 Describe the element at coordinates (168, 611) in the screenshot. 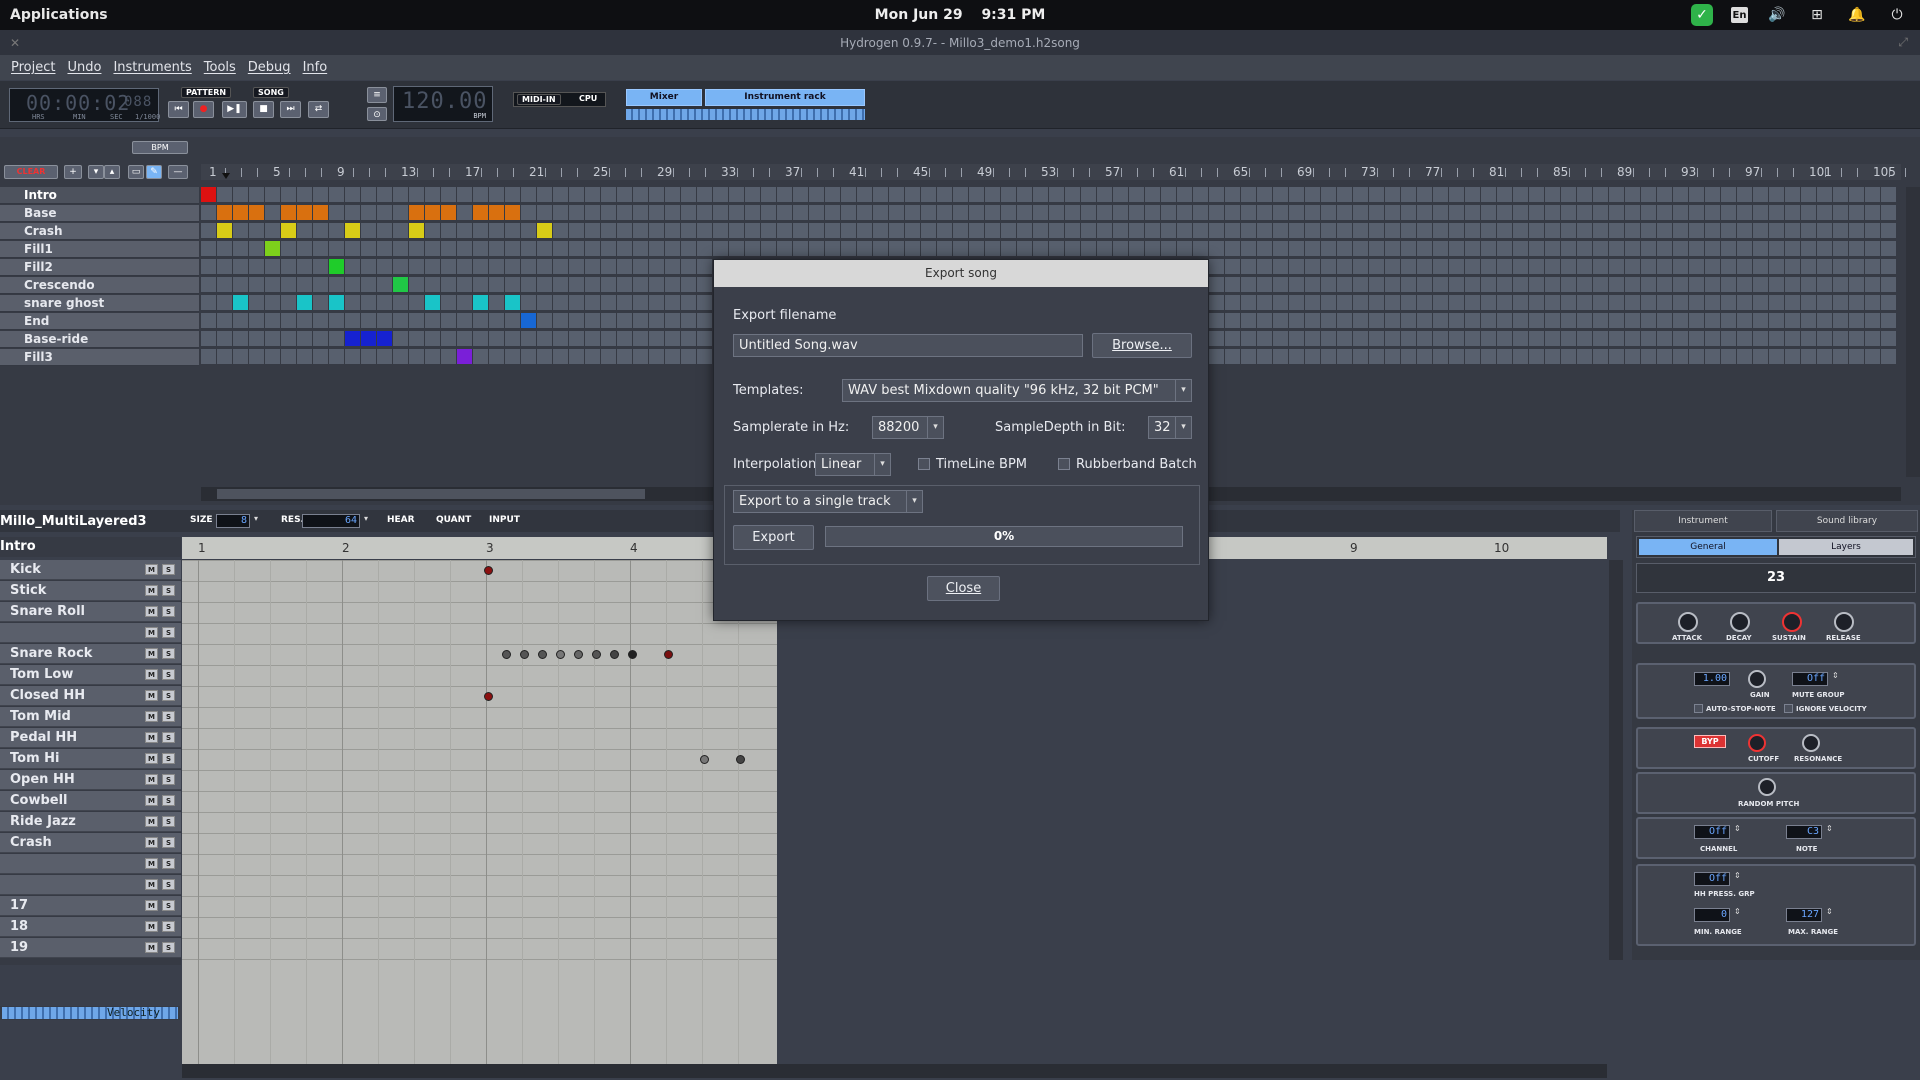

I see `solo-button: S` at that location.